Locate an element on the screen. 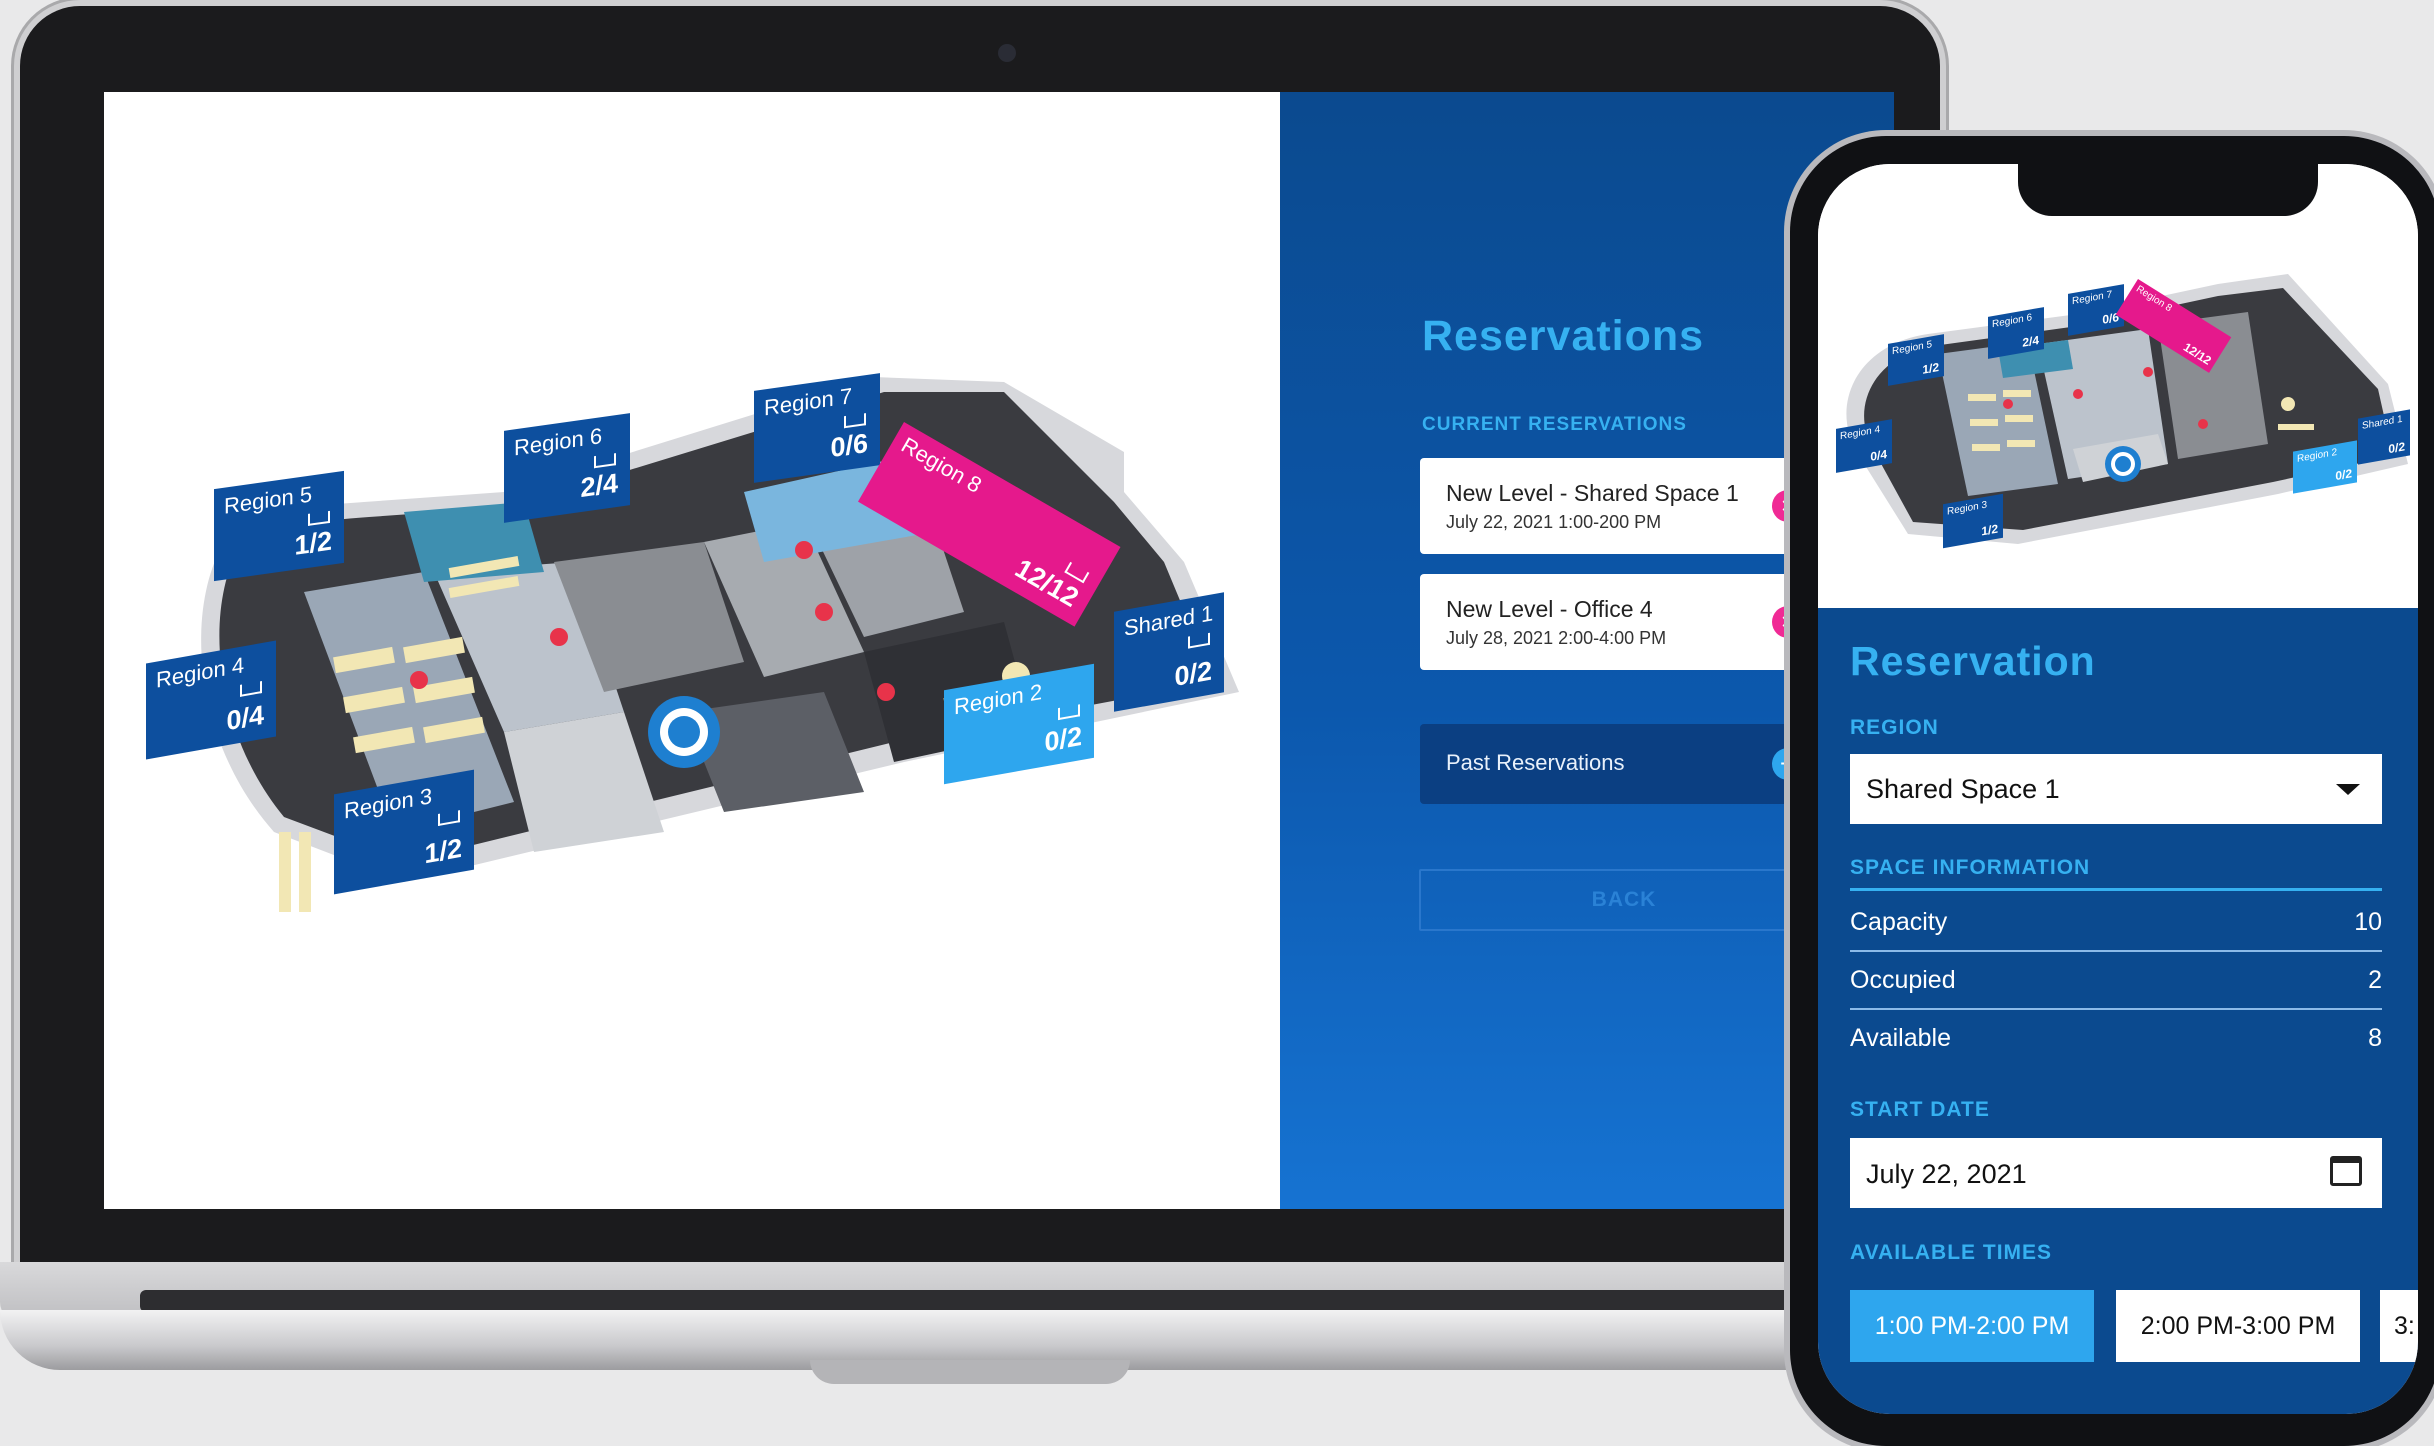 The width and height of the screenshot is (2434, 1446). section-divider is located at coordinates (2116, 889).